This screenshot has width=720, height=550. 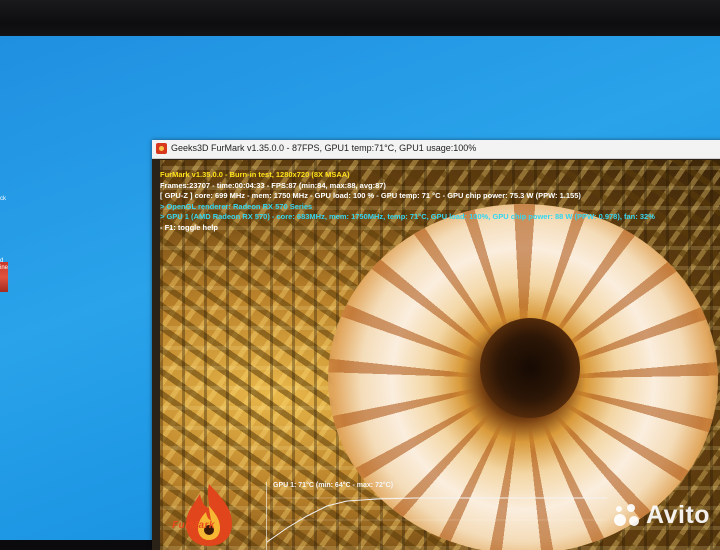 I want to click on monitor-bezel, so click(x=360, y=20).